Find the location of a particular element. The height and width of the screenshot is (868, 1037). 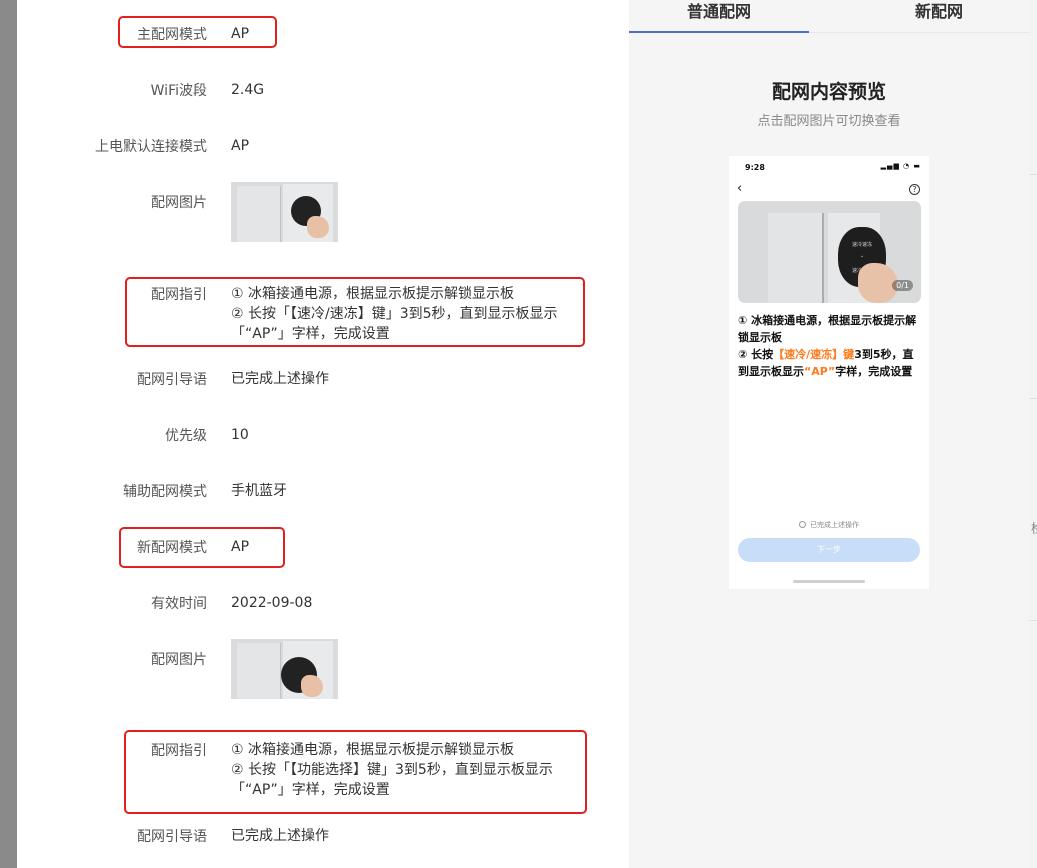

row-label: WiFi波段 is located at coordinates (178, 91).